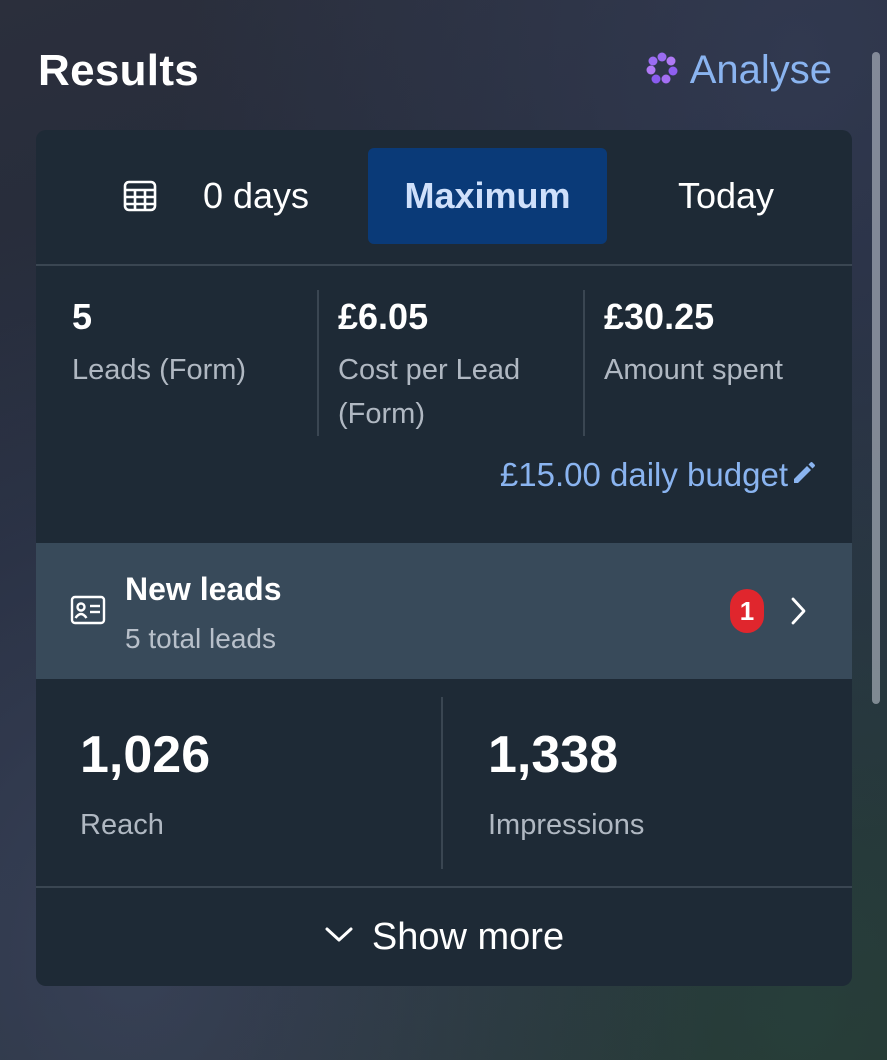 This screenshot has width=887, height=1060. What do you see at coordinates (429, 392) in the screenshot?
I see `stat-label: Cost per Lead (Form)` at bounding box center [429, 392].